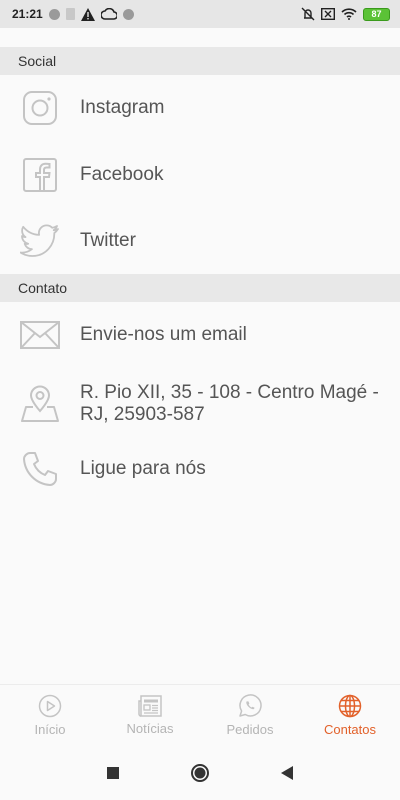  What do you see at coordinates (350, 729) in the screenshot?
I see `nav-item-label: Contatos` at bounding box center [350, 729].